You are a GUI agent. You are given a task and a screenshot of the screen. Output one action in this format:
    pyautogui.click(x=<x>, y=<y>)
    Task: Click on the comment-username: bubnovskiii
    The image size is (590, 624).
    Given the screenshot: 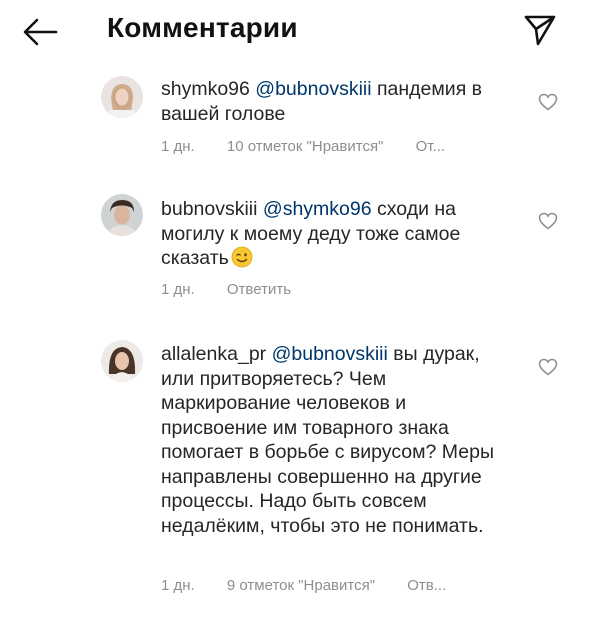 What is the action you would take?
    pyautogui.click(x=209, y=209)
    